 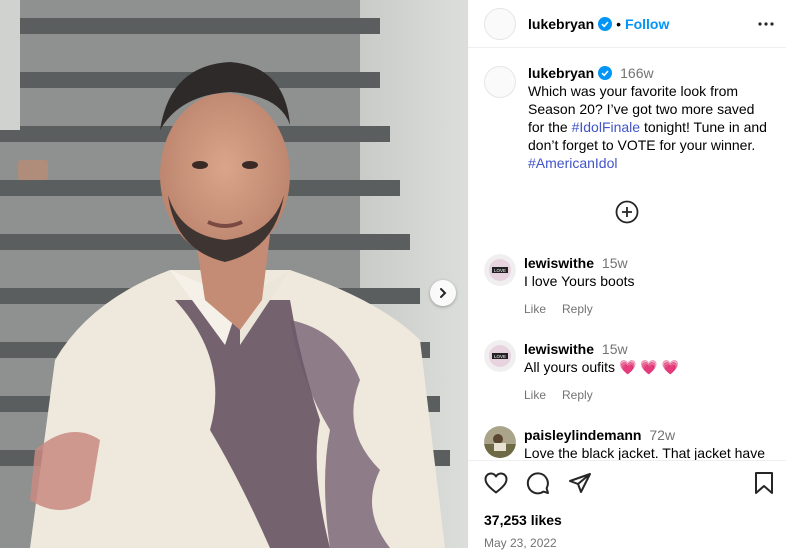 What do you see at coordinates (570, 367) in the screenshot?
I see `comment-text: All yours oufits` at bounding box center [570, 367].